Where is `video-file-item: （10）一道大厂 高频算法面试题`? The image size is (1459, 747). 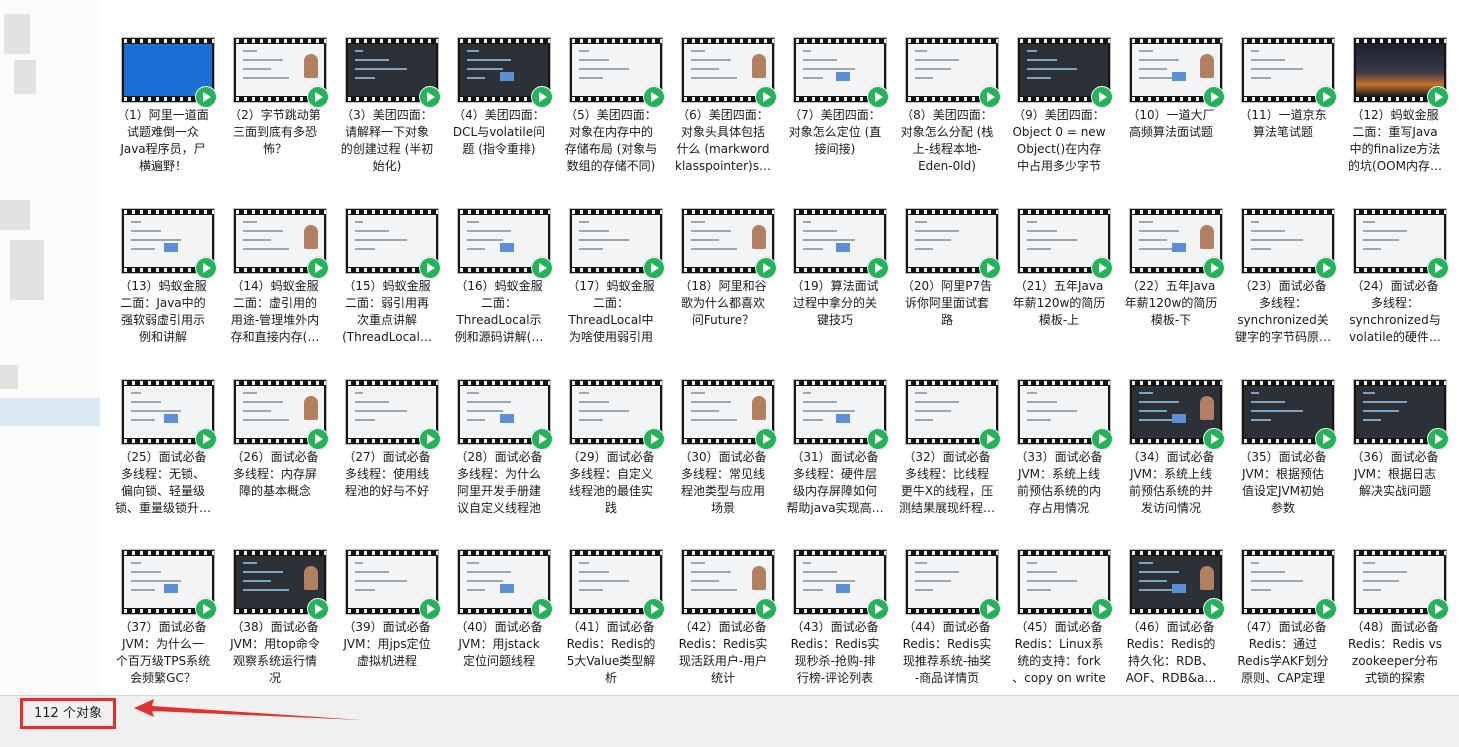 video-file-item: （10）一道大厂 高频算法面试题 is located at coordinates (1171, 91).